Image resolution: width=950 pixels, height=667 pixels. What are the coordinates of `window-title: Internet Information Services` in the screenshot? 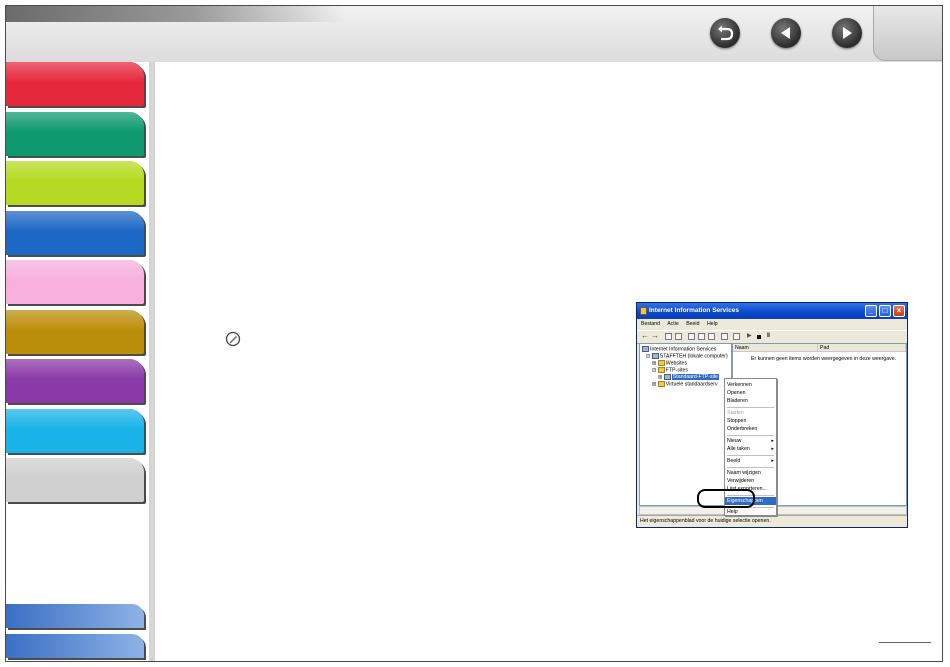 It's located at (694, 310).